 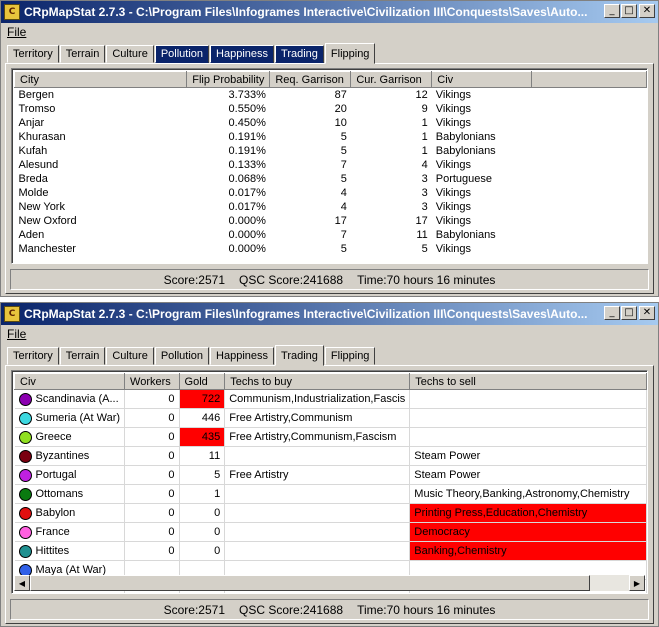 What do you see at coordinates (588, 79) in the screenshot?
I see `col-empty` at bounding box center [588, 79].